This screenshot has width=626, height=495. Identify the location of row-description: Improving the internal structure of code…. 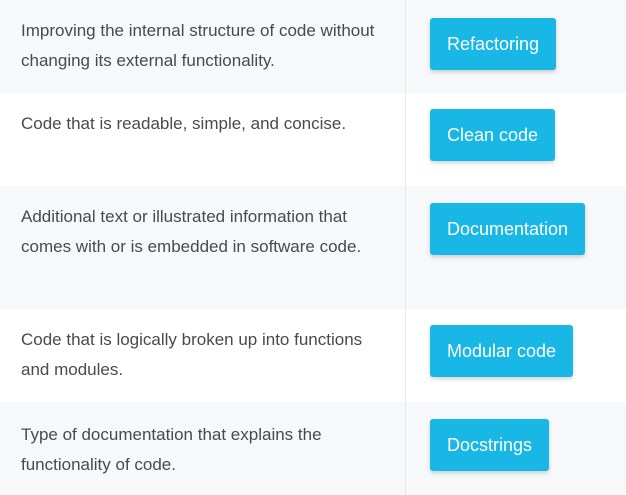
(203, 46).